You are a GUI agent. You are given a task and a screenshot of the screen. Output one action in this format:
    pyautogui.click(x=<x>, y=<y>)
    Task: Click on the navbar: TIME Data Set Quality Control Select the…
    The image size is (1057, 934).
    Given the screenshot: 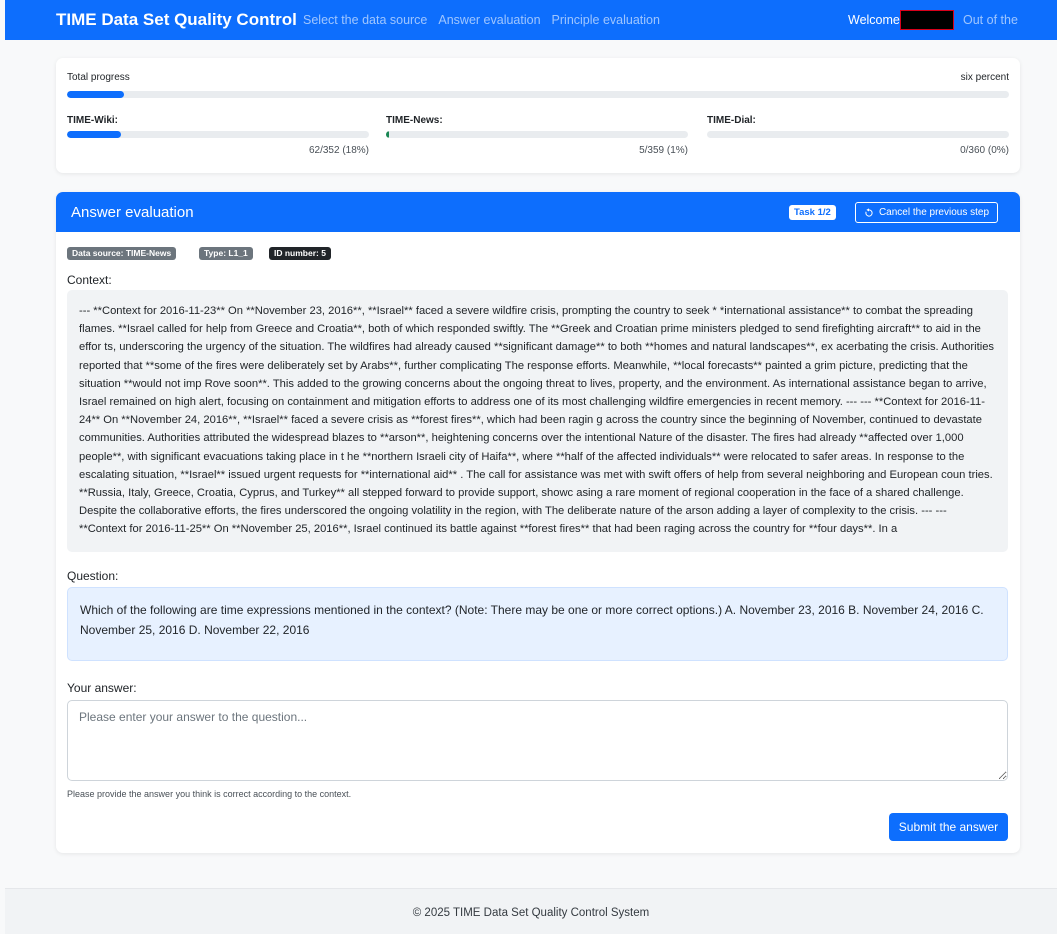 What is the action you would take?
    pyautogui.click(x=531, y=20)
    